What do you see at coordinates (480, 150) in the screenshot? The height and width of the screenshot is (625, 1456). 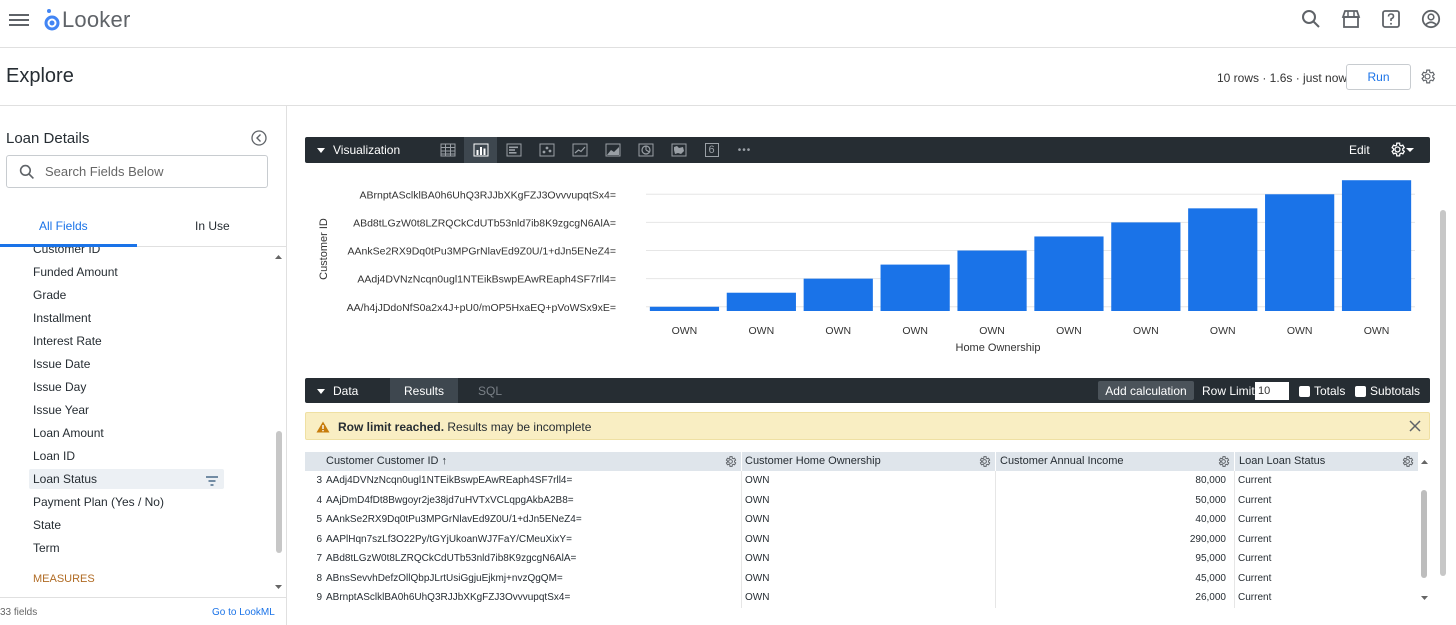 I see `column-chart-icon` at bounding box center [480, 150].